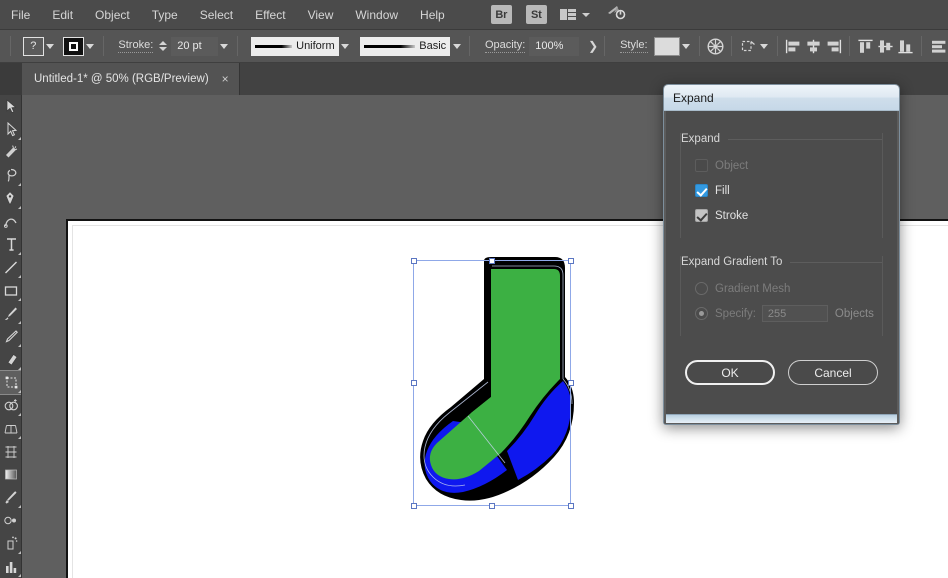  I want to click on style-dropdown-icon, so click(686, 46).